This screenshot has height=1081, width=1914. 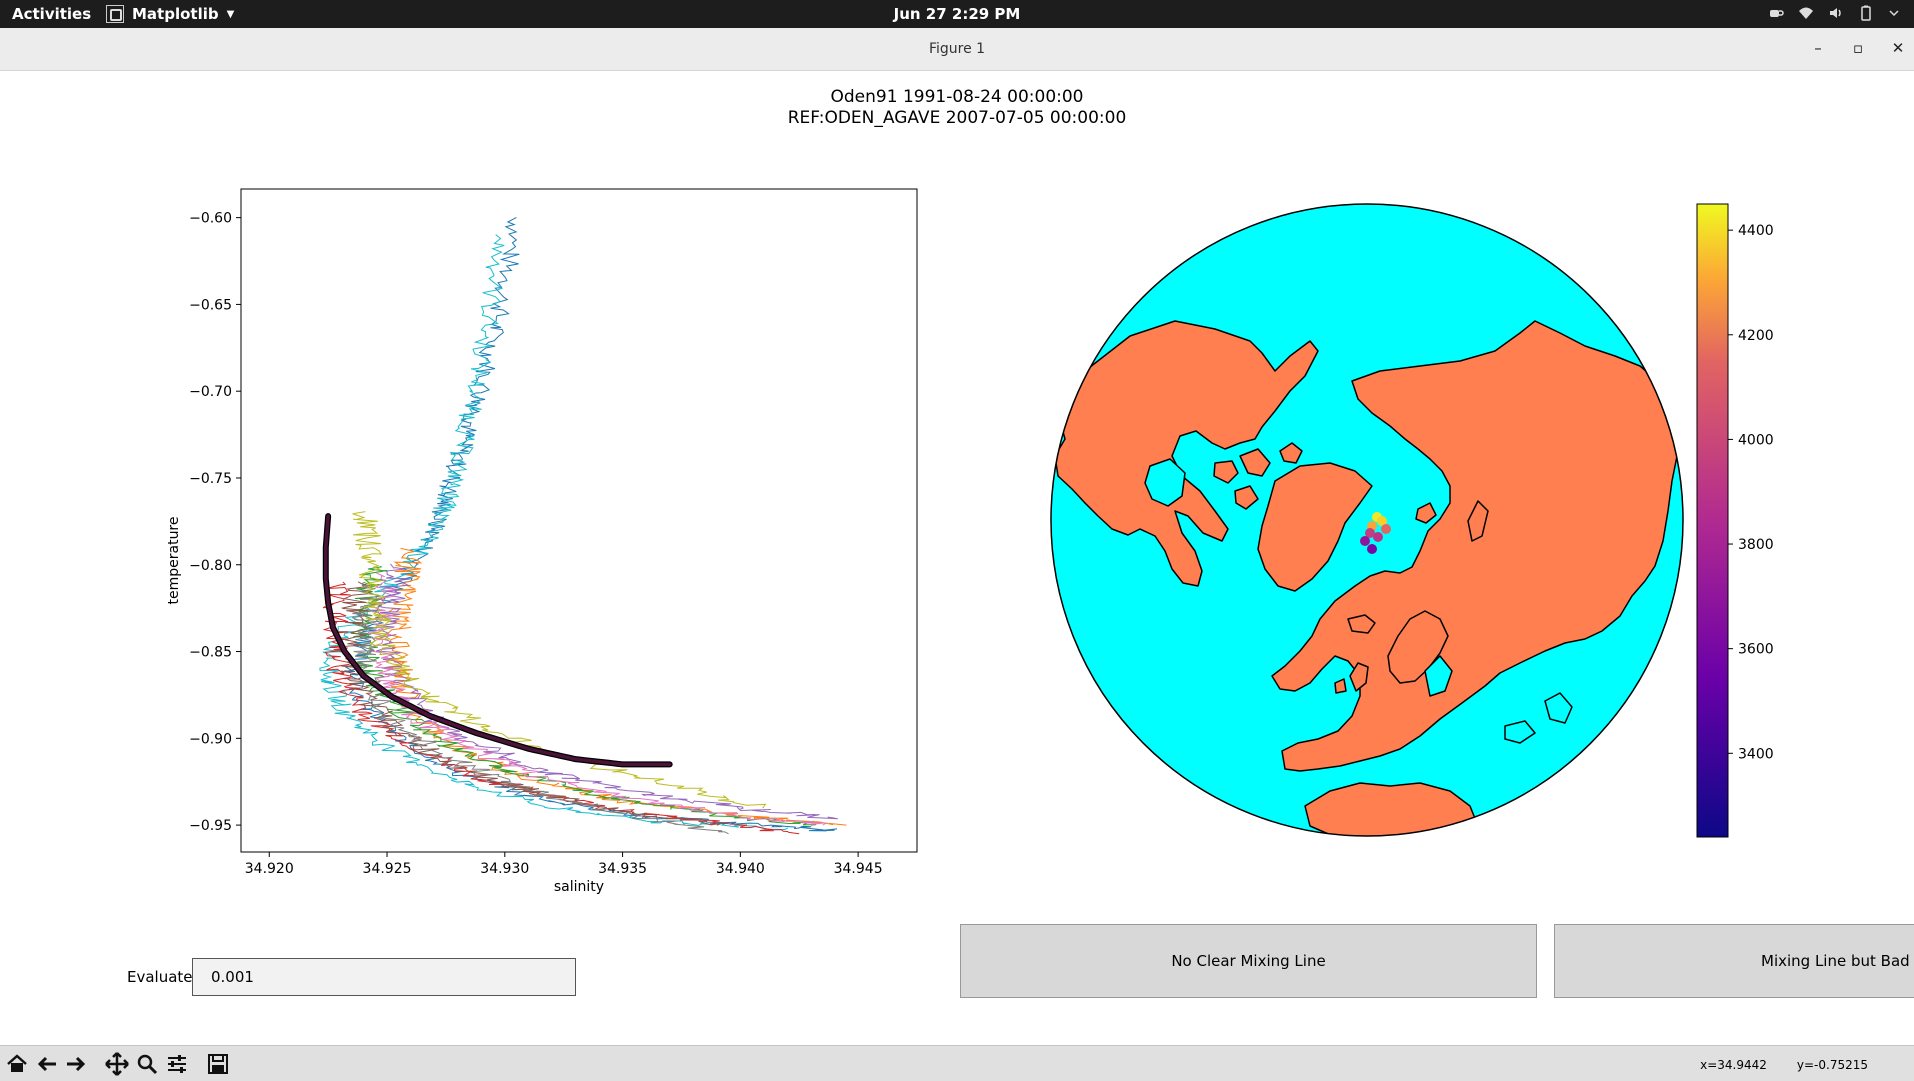 What do you see at coordinates (47, 1064) in the screenshot?
I see `back-icon` at bounding box center [47, 1064].